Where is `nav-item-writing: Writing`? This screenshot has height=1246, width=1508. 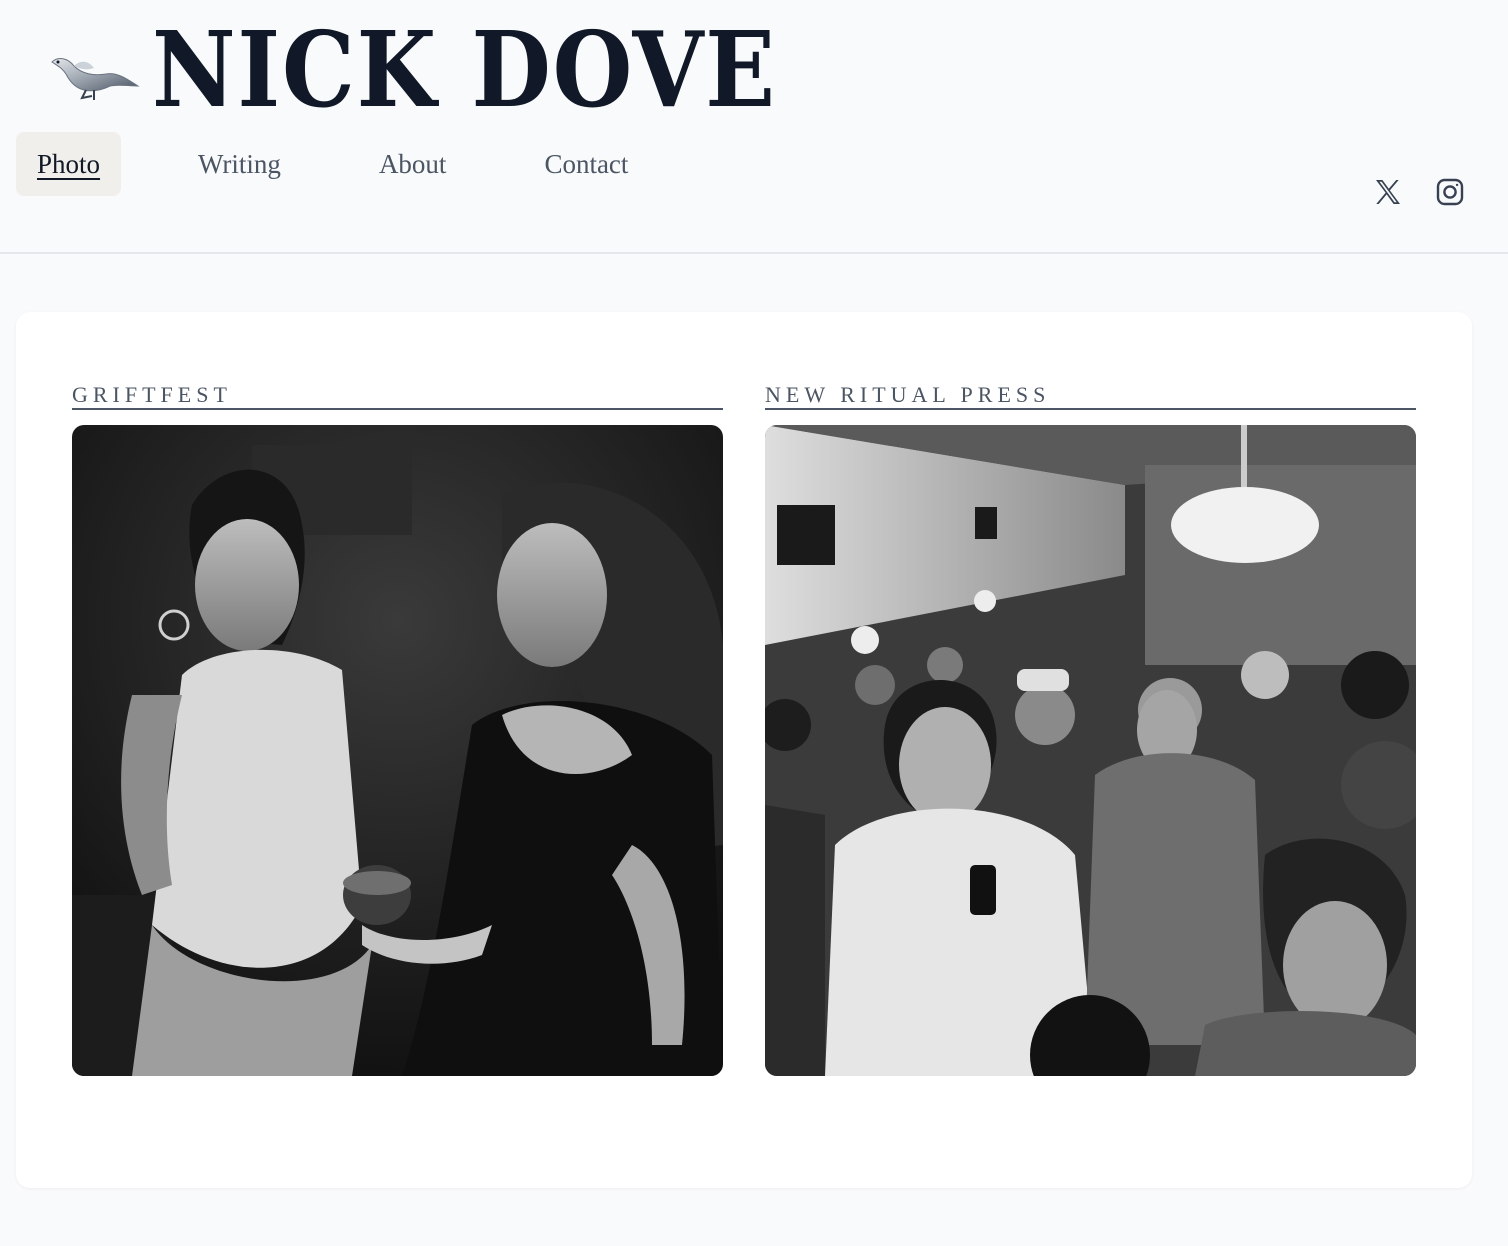
nav-item-writing: Writing is located at coordinates (239, 164).